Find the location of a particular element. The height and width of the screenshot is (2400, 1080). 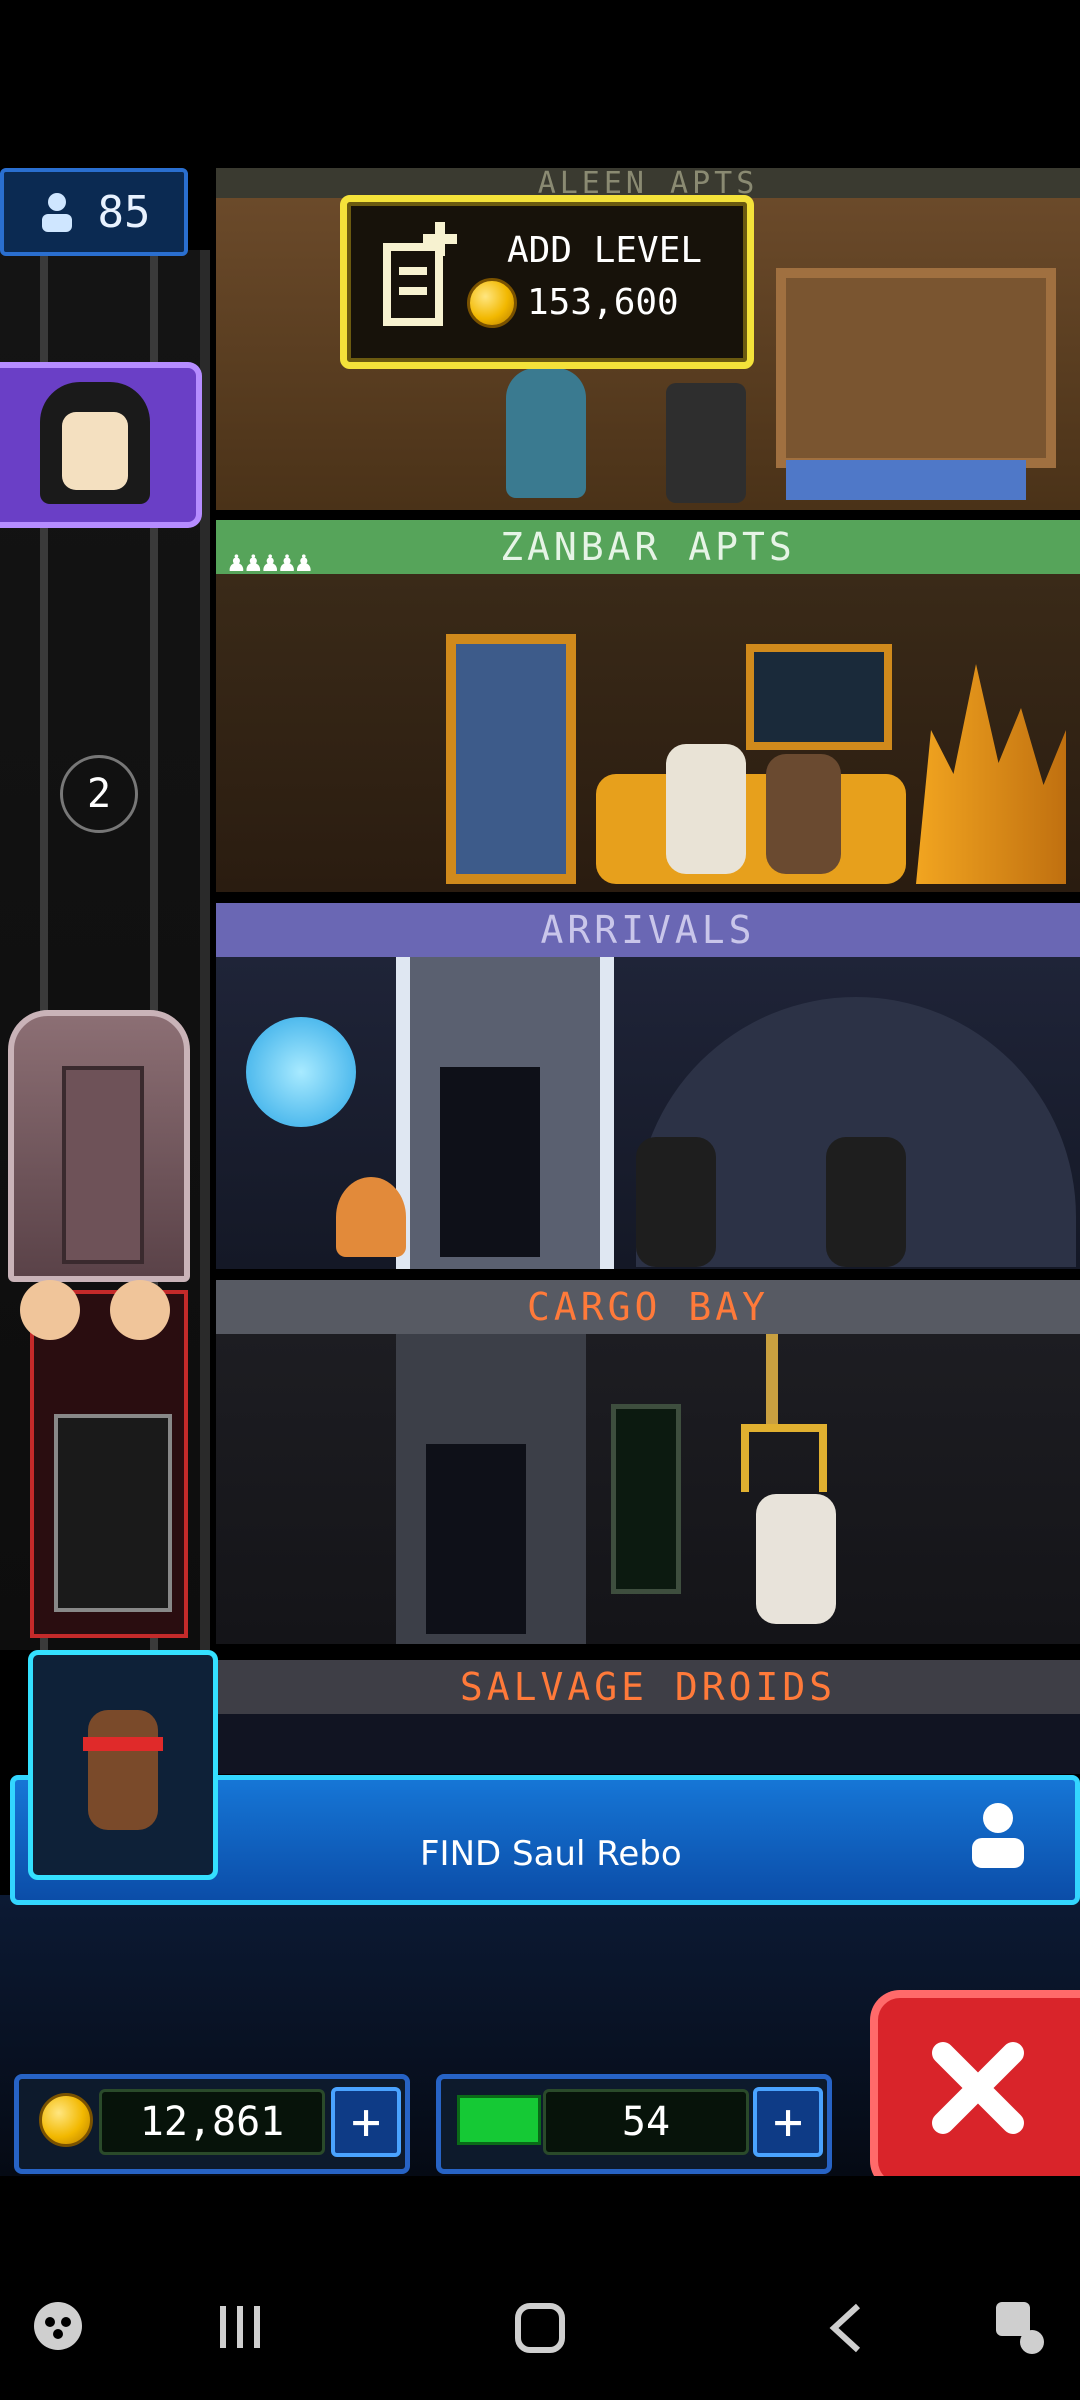

table is located at coordinates (906, 480).